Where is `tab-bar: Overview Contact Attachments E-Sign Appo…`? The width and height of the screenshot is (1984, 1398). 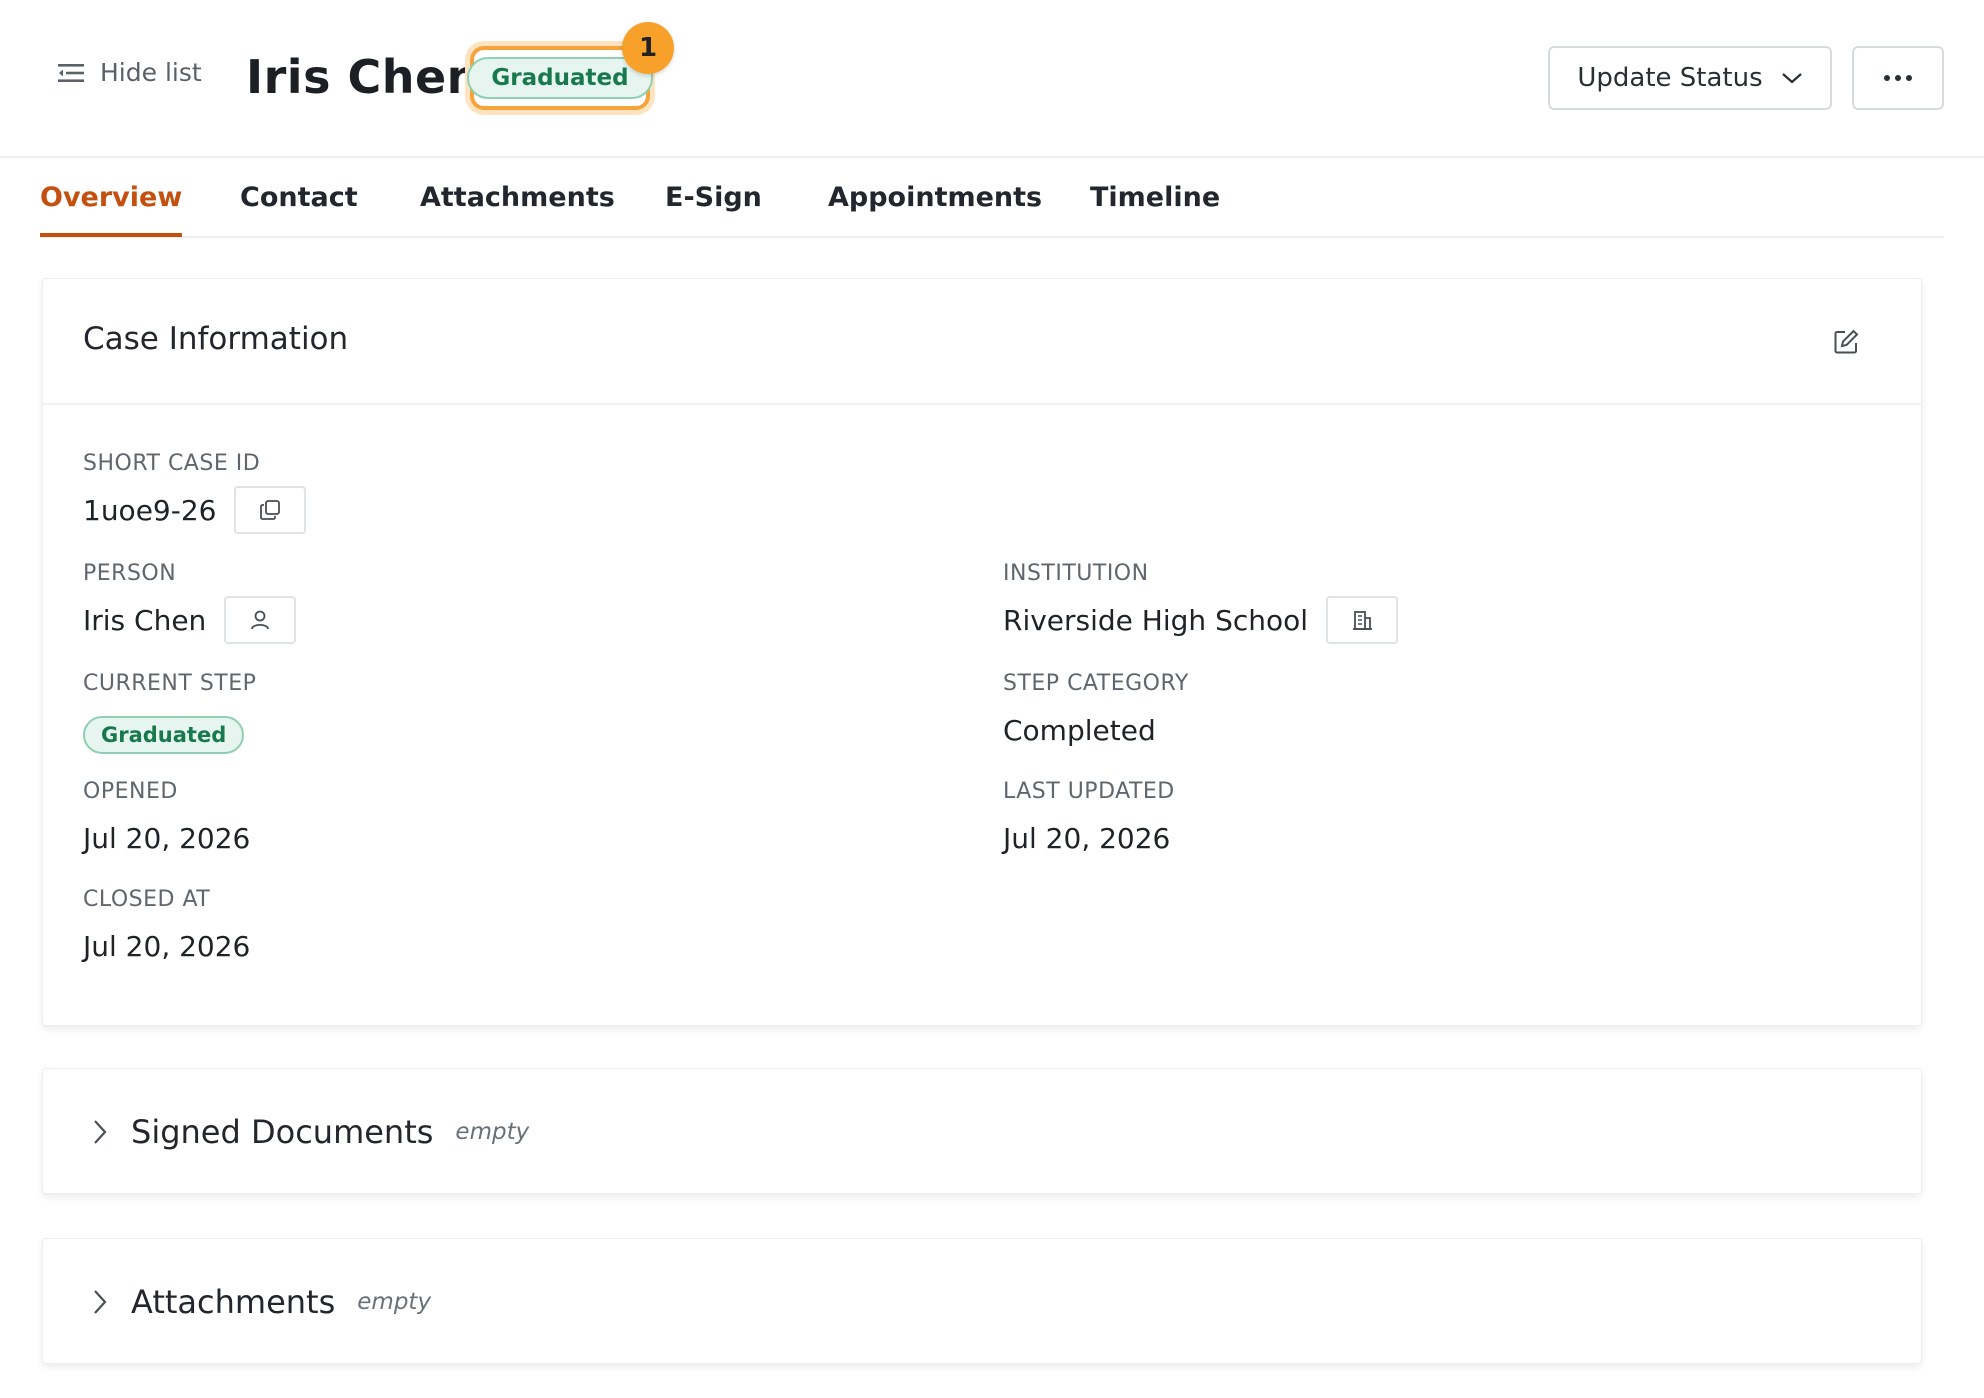
tab-bar: Overview Contact Attachments E-Sign Appo… is located at coordinates (992, 198).